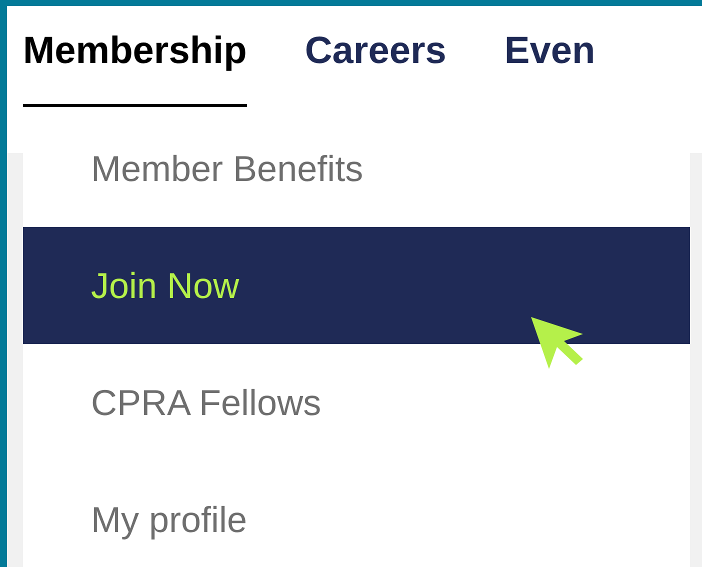 The height and width of the screenshot is (567, 702). I want to click on nav-tab: Even, so click(550, 56).